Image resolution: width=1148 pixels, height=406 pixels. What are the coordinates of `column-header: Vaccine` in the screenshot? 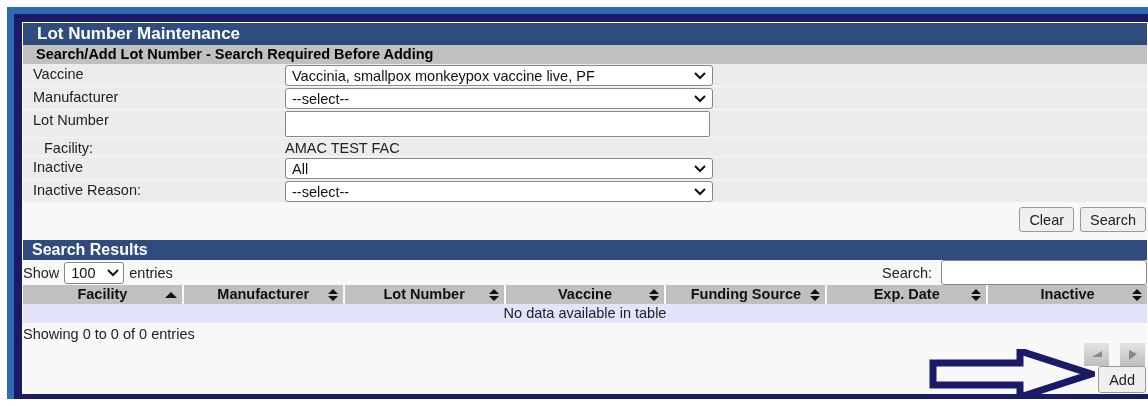 It's located at (585, 294).